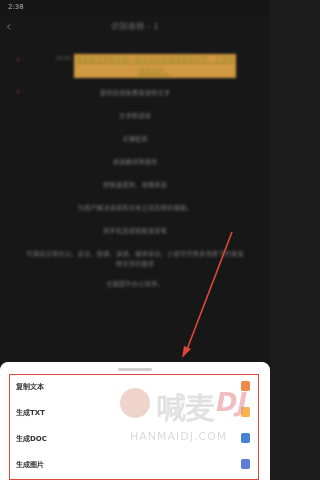 The image size is (320, 480). I want to click on watermark: 喊麦 DJ HANMAIDJ.COM, so click(194, 416).